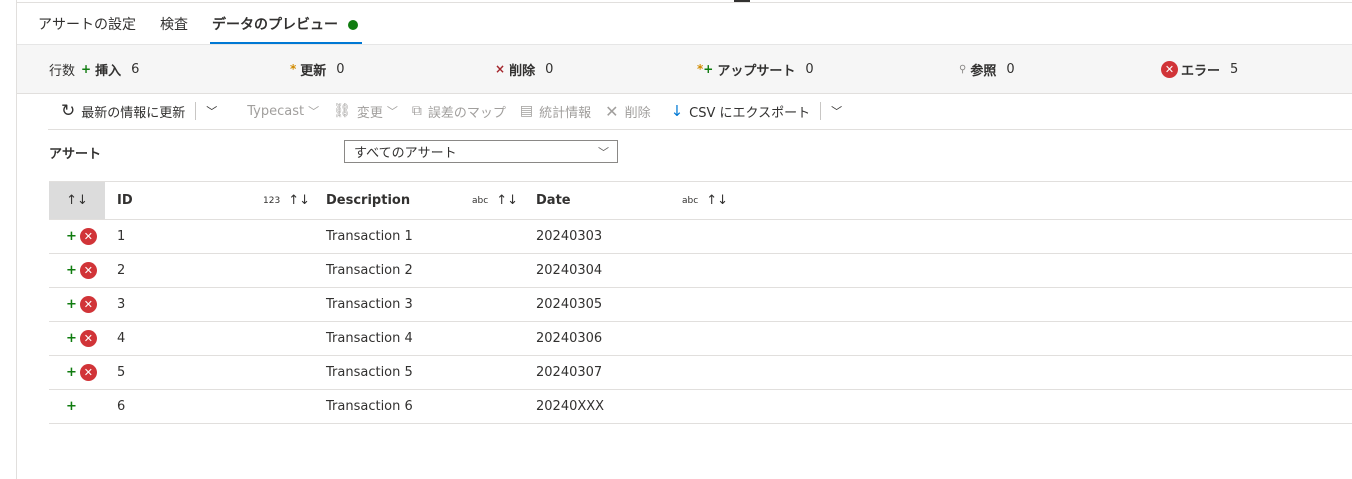 Image resolution: width=1352 pixels, height=479 pixels. I want to click on table-row: + ✕ 3 Transaction 3 20240305, so click(700, 305).